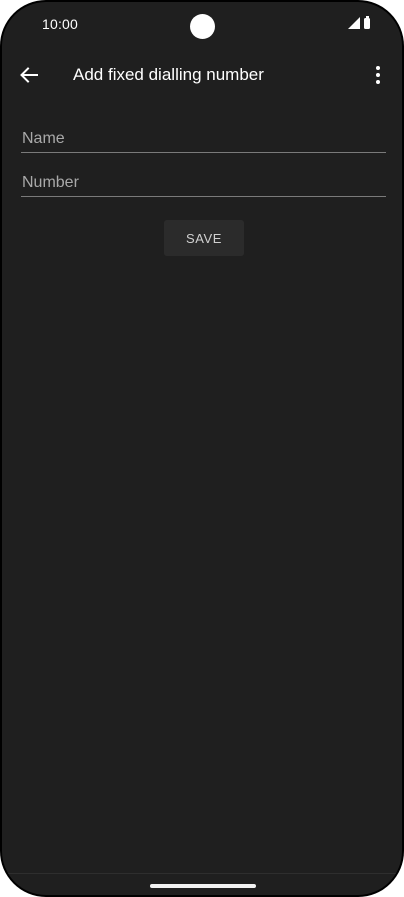 The image size is (404, 897). I want to click on battery-icon, so click(367, 22).